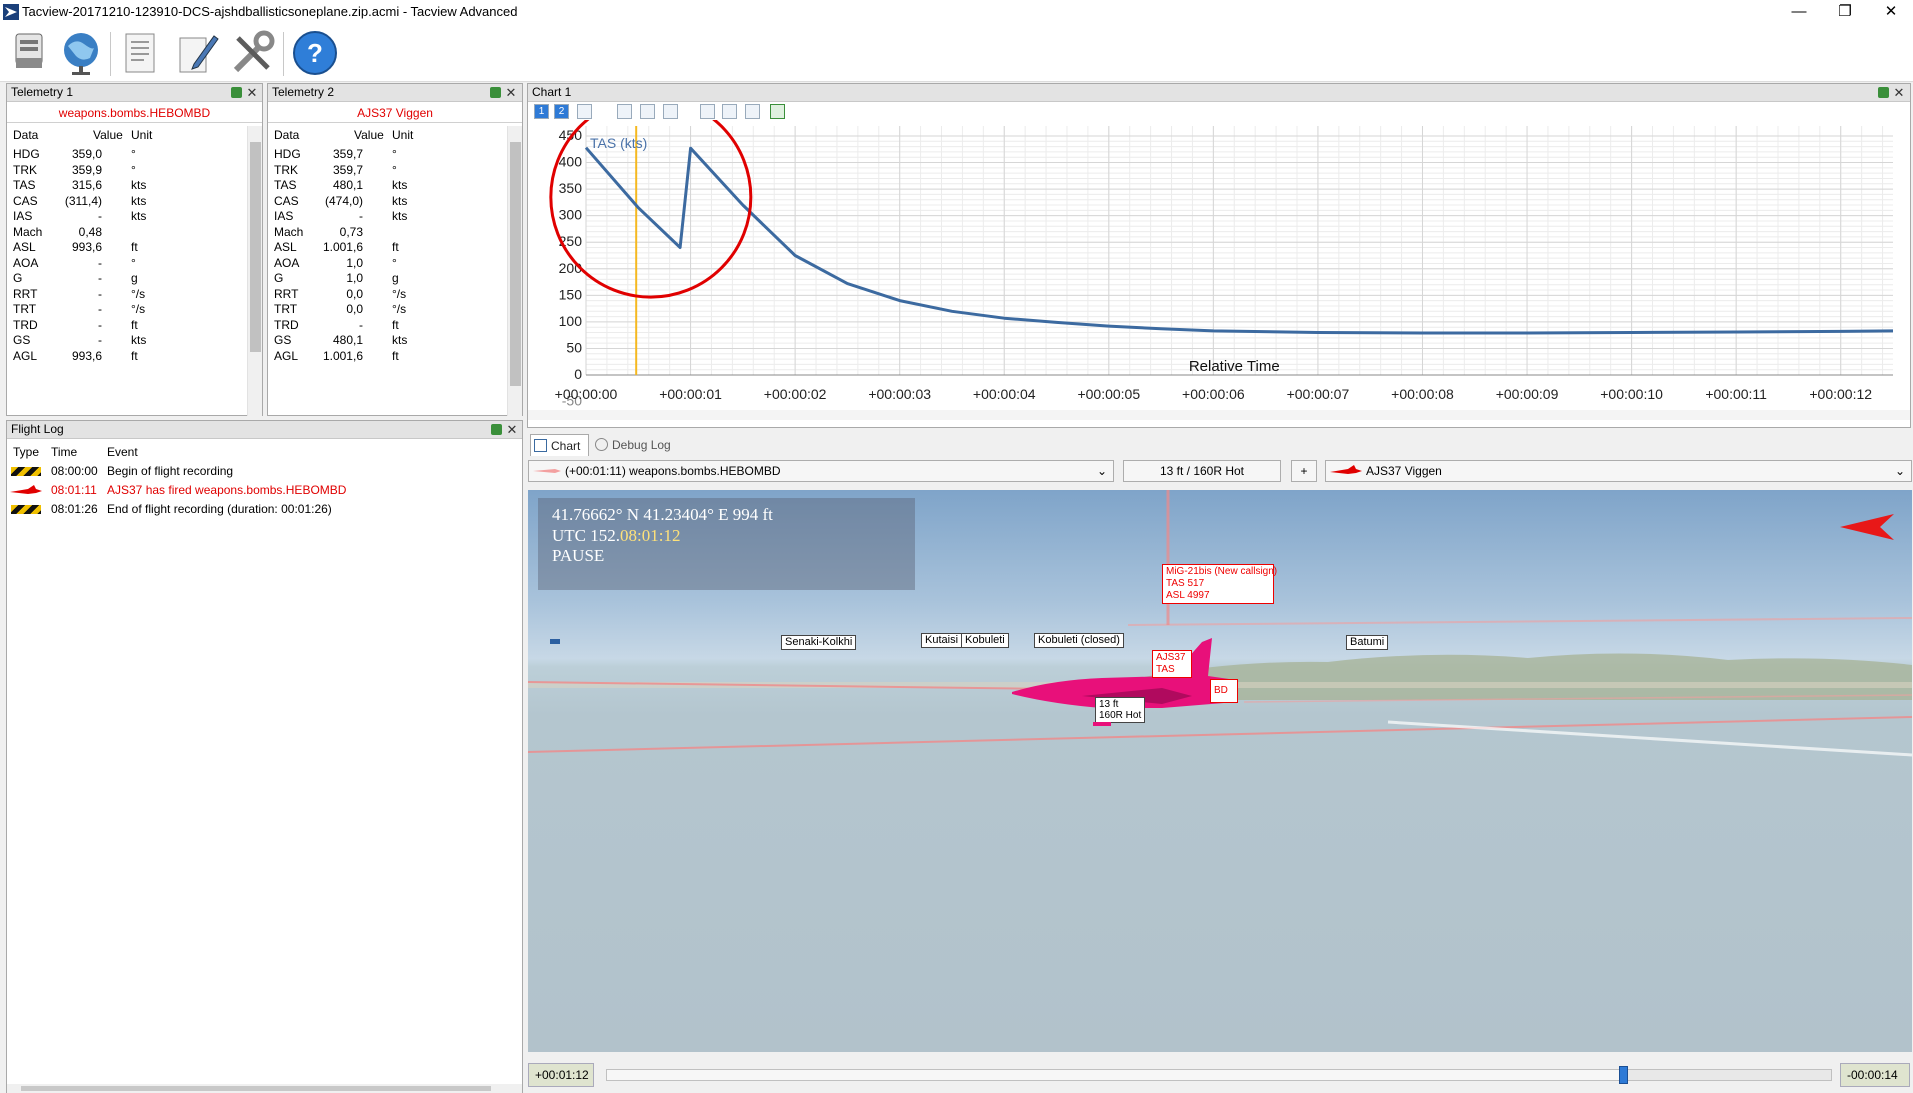 The height and width of the screenshot is (1093, 1913). Describe the element at coordinates (586, 535) in the screenshot. I see `hud-utc-prefix: UTC 152.` at that location.